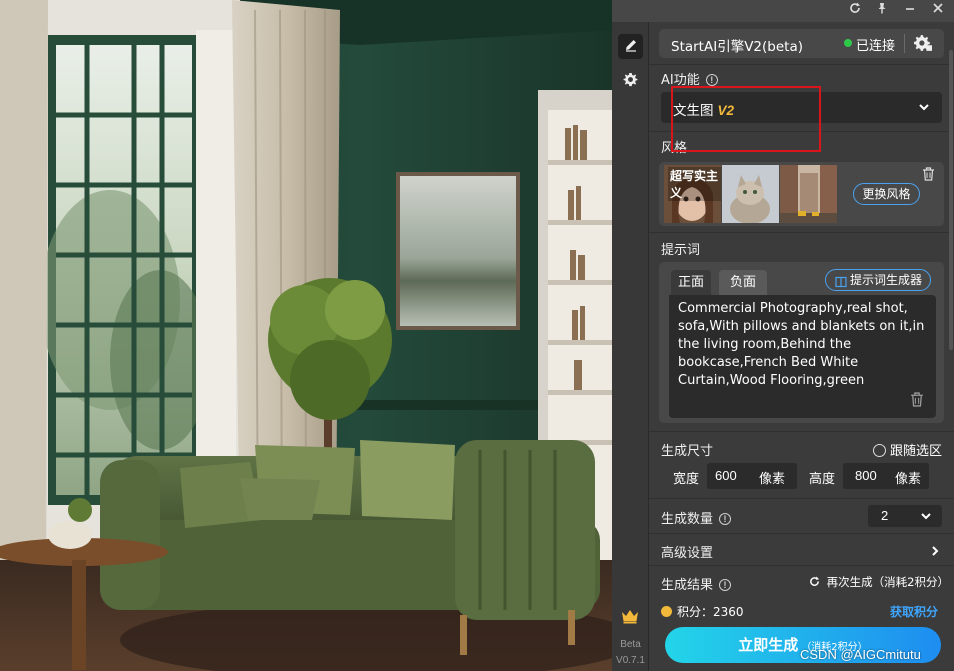 This screenshot has height=671, width=954. Describe the element at coordinates (726, 110) in the screenshot. I see `v2-badge: V2` at that location.